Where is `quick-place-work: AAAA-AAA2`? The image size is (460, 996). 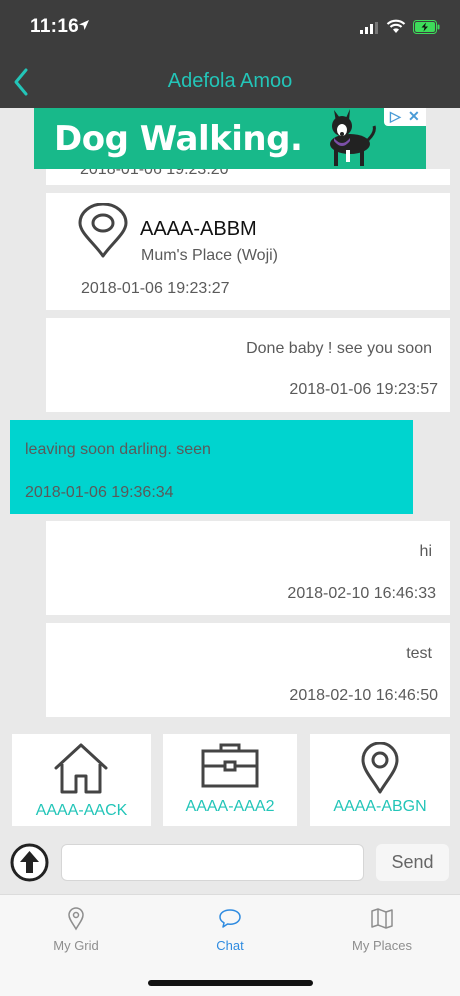 quick-place-work: AAAA-AAA2 is located at coordinates (230, 780).